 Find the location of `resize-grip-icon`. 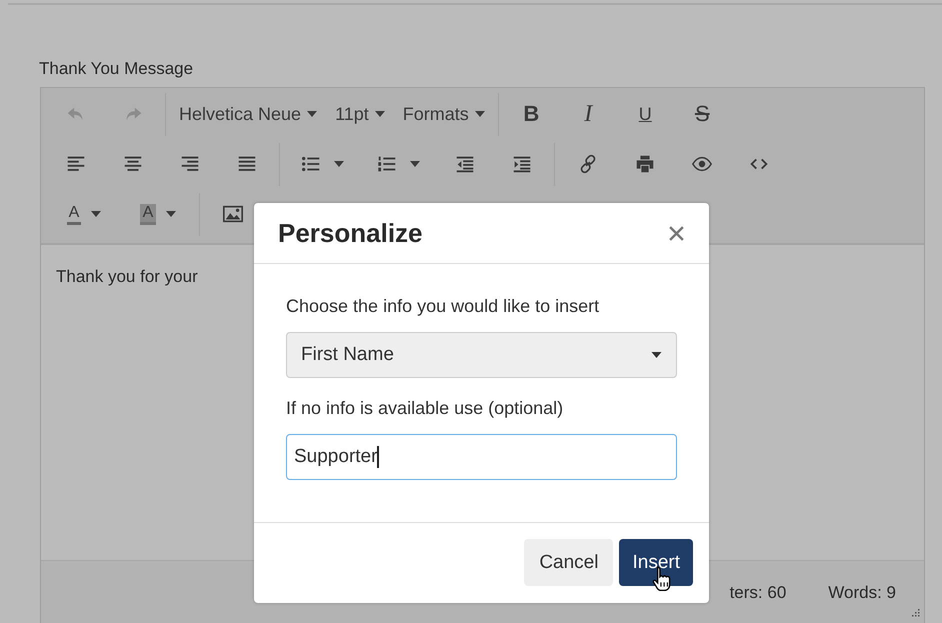

resize-grip-icon is located at coordinates (916, 613).